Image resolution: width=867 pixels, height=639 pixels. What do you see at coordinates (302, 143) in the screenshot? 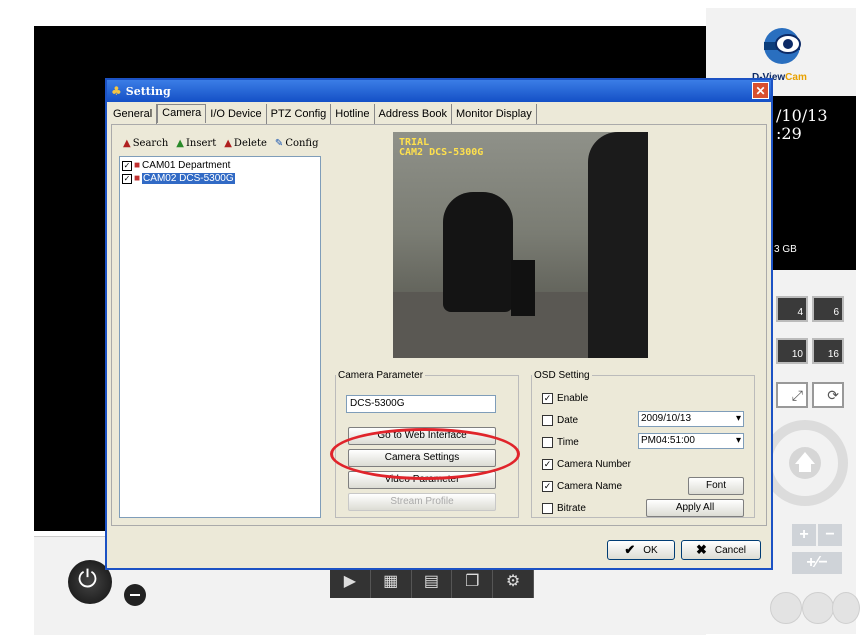
I see `config-label: Config` at bounding box center [302, 143].